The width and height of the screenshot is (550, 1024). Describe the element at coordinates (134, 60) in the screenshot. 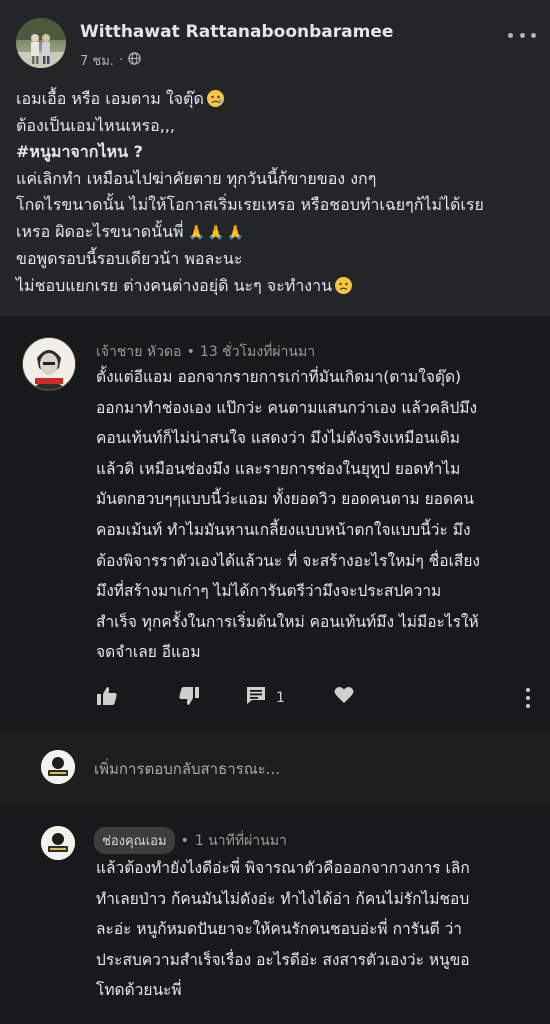

I see `globe-icon` at that location.